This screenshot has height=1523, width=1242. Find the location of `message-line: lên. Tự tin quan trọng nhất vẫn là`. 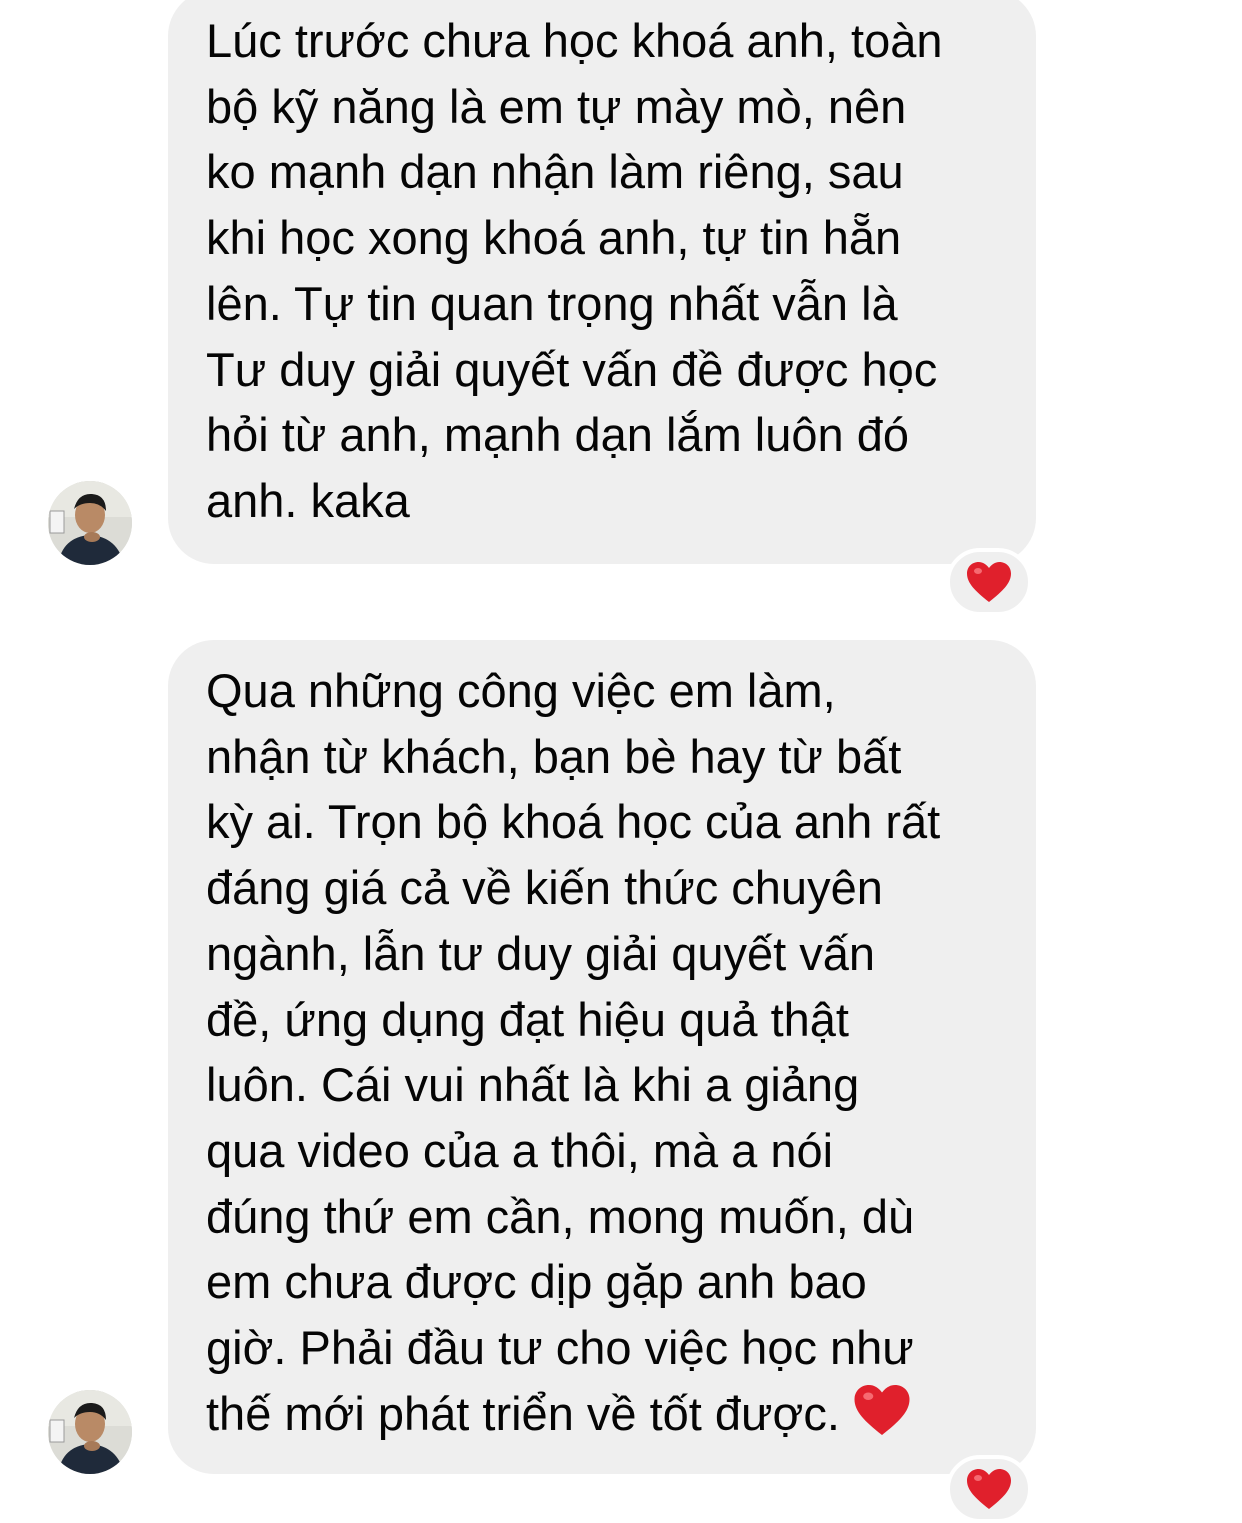

message-line: lên. Tự tin quan trọng nhất vẫn là is located at coordinates (552, 303).